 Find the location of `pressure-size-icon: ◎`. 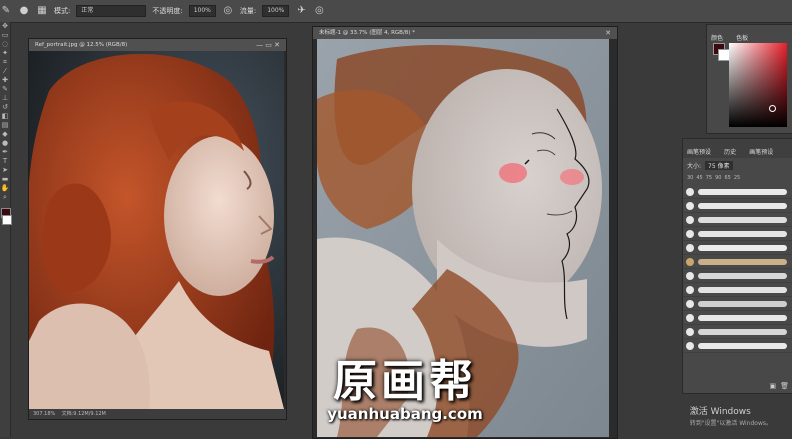

pressure-size-icon: ◎ is located at coordinates (319, 11).